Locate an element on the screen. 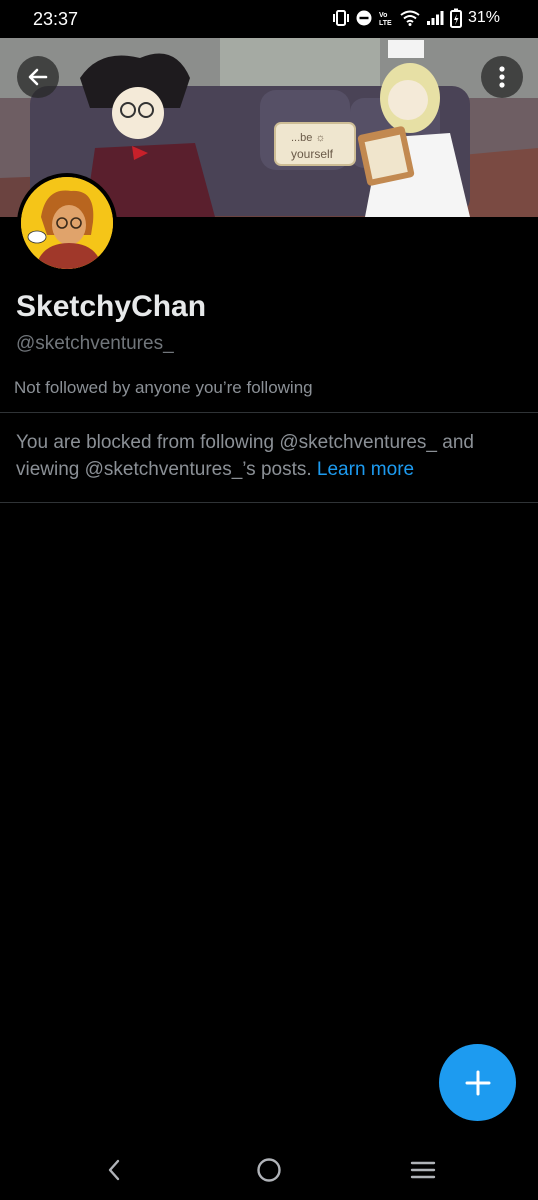  status-time: 23:37 is located at coordinates (56, 19).